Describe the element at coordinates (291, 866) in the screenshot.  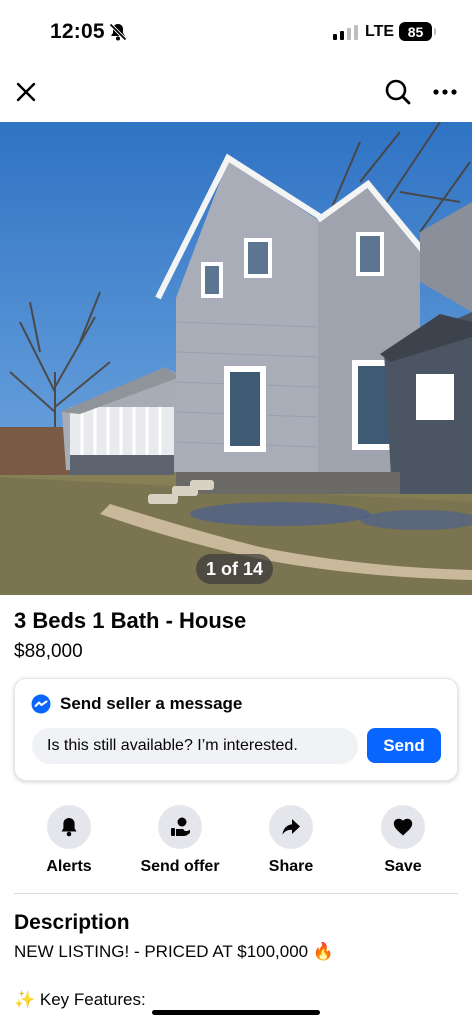
I see `share-label: Share` at that location.